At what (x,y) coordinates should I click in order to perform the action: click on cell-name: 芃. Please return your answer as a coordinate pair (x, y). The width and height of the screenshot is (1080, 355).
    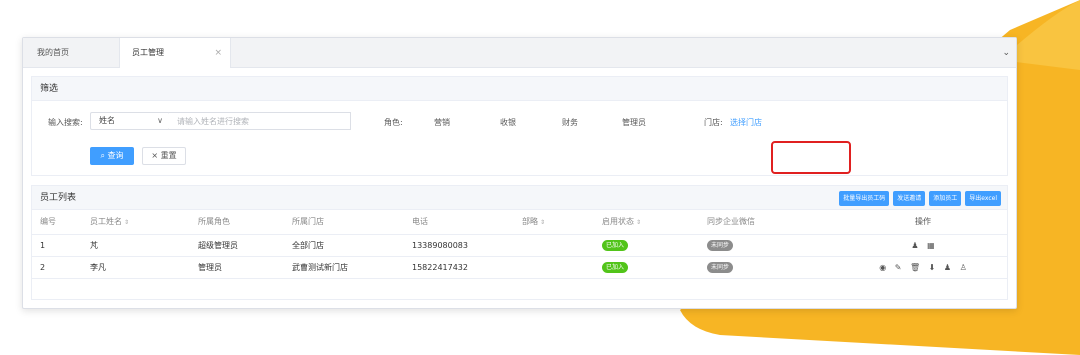
    Looking at the image, I should click on (136, 245).